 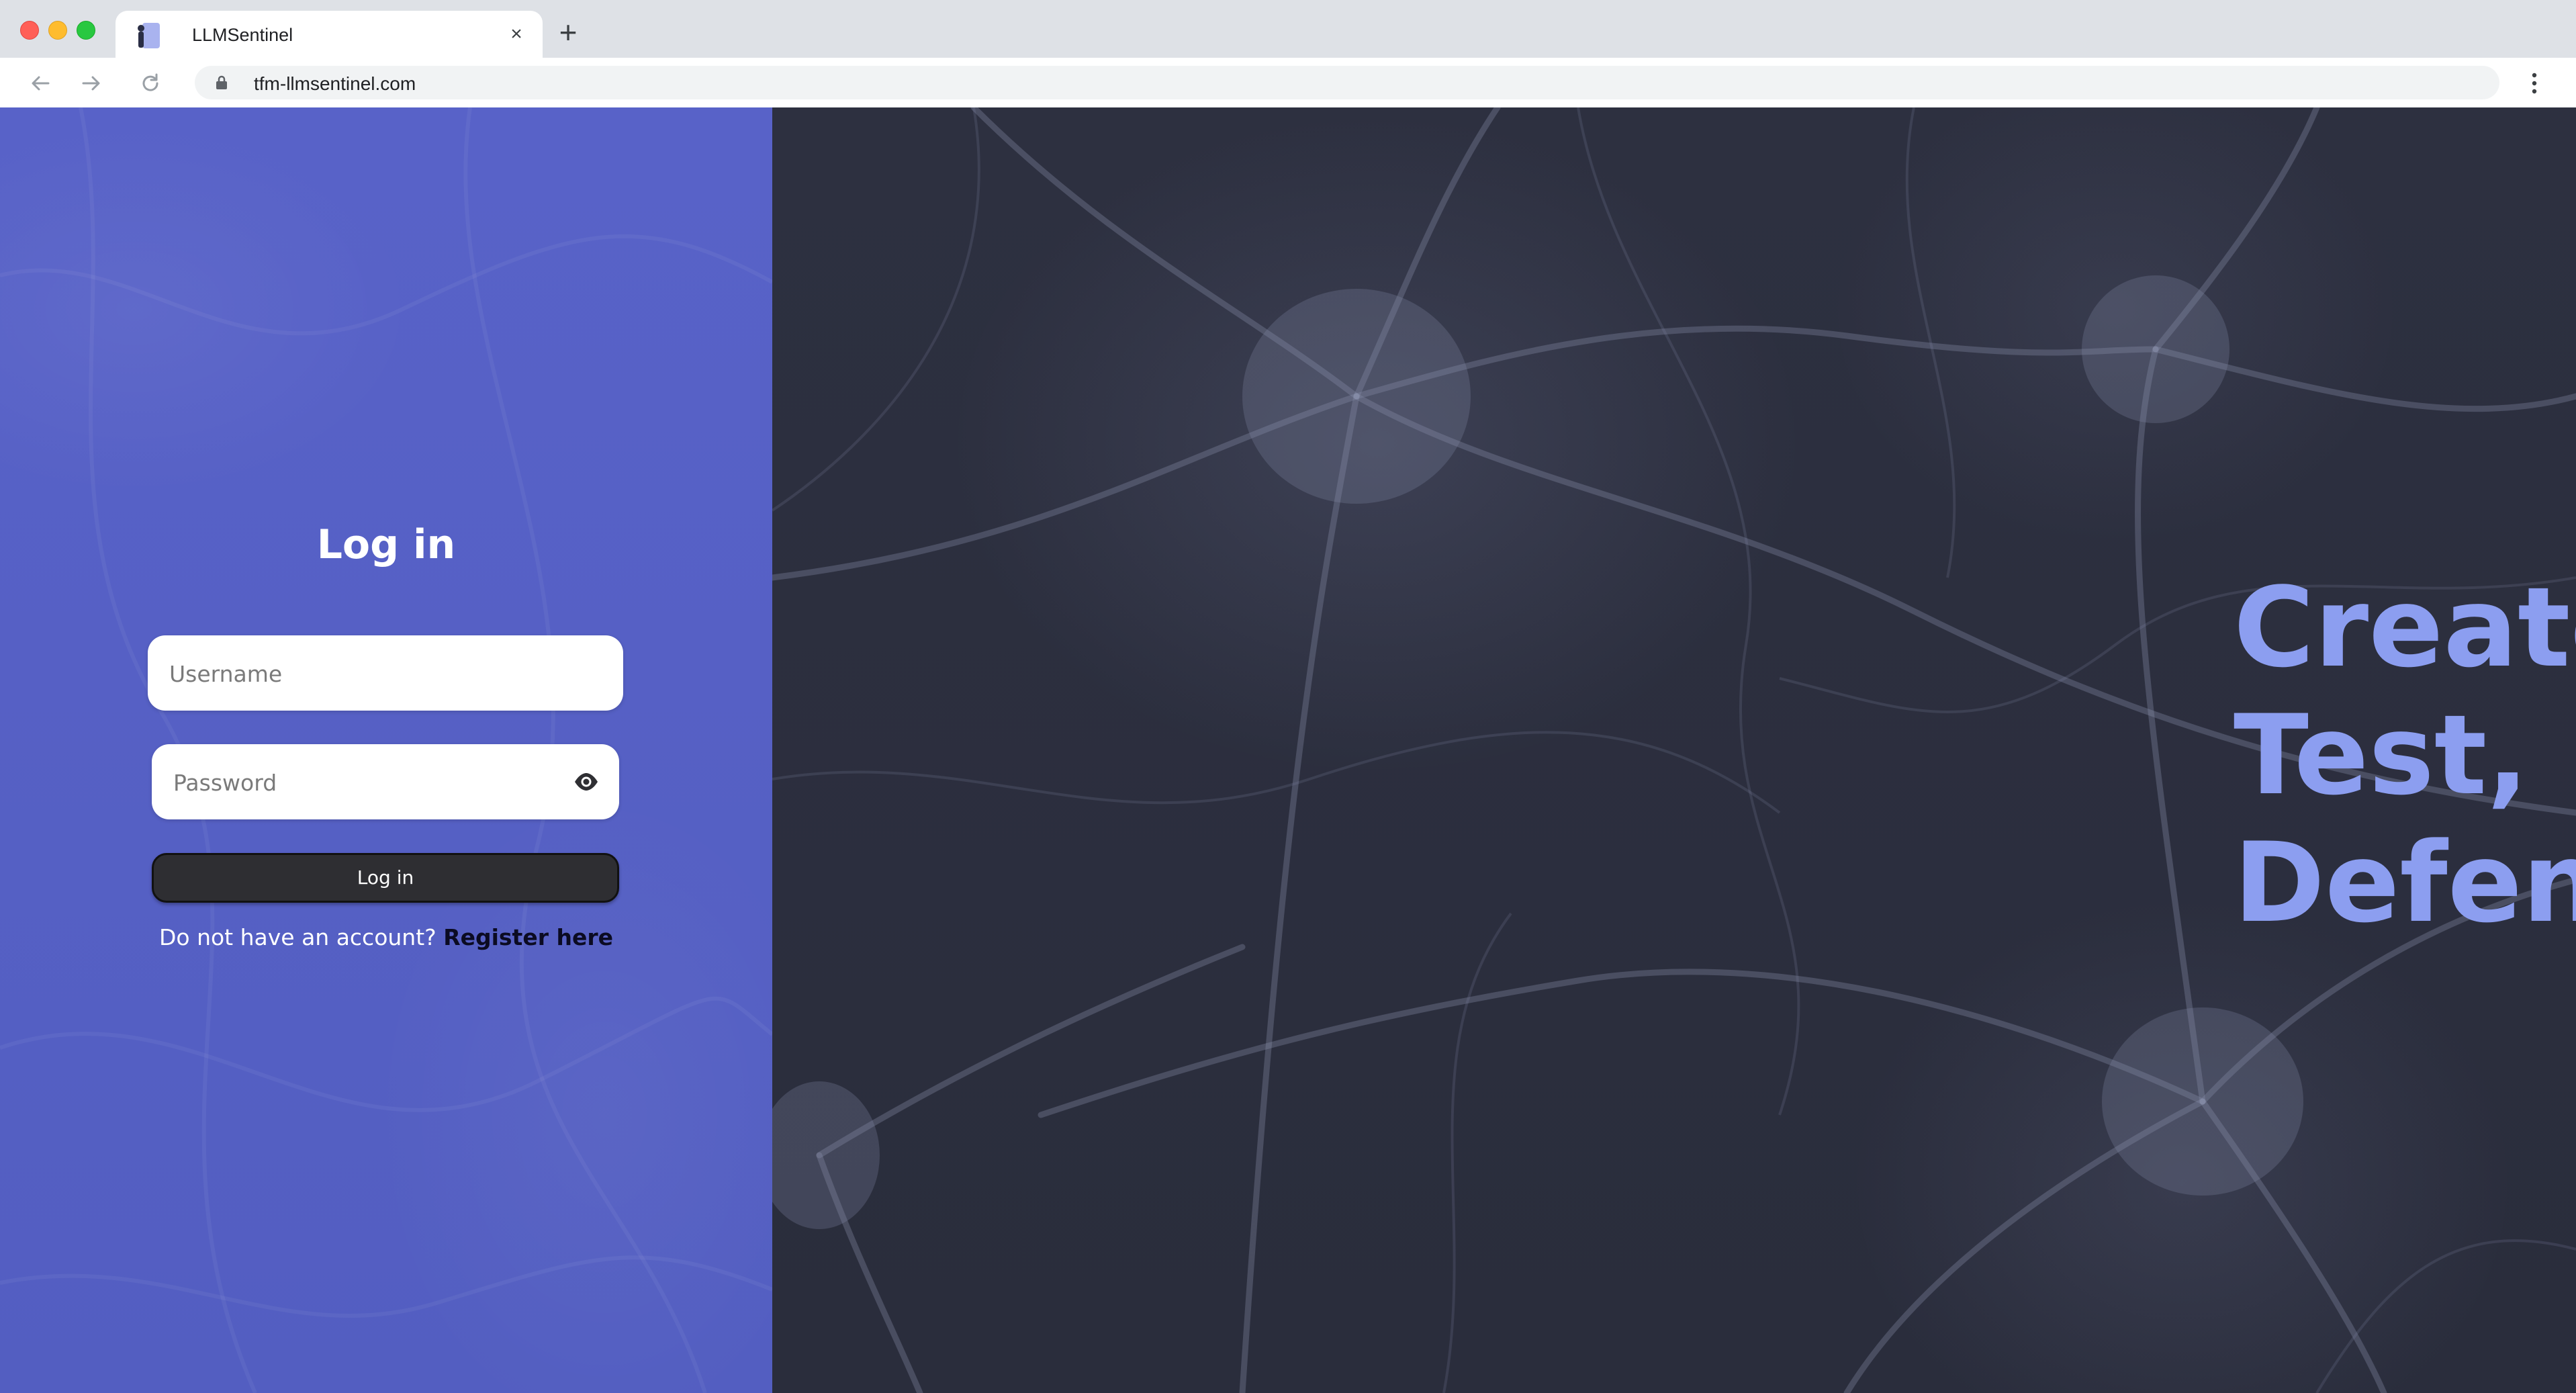 What do you see at coordinates (2405, 628) in the screenshot?
I see `hero-line: Create,` at bounding box center [2405, 628].